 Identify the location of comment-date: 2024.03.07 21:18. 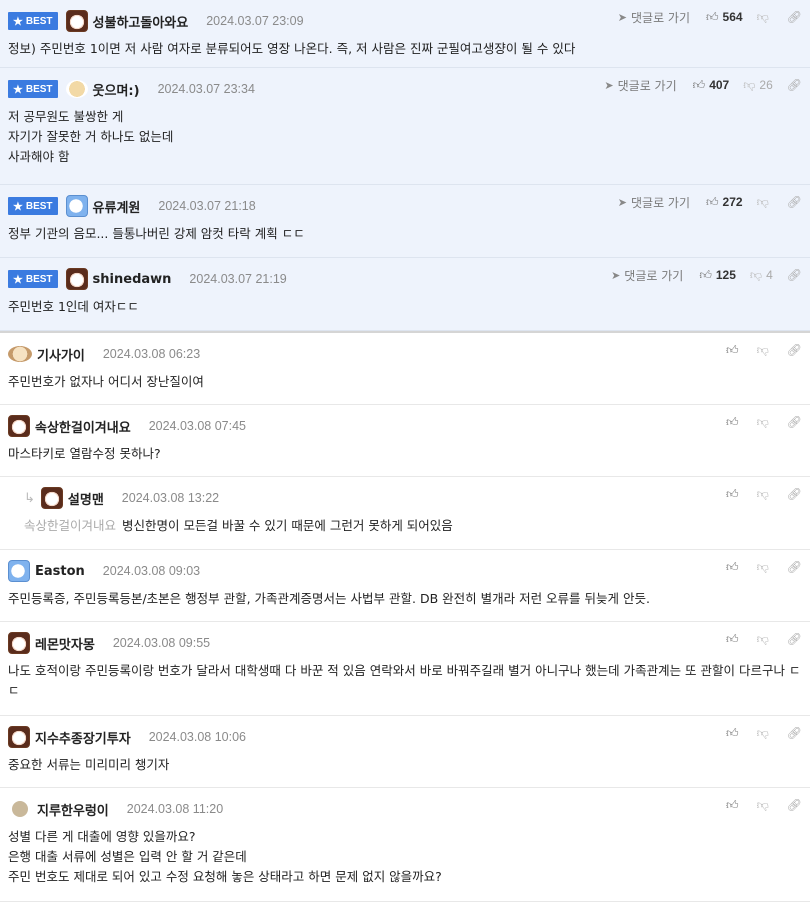
(207, 206).